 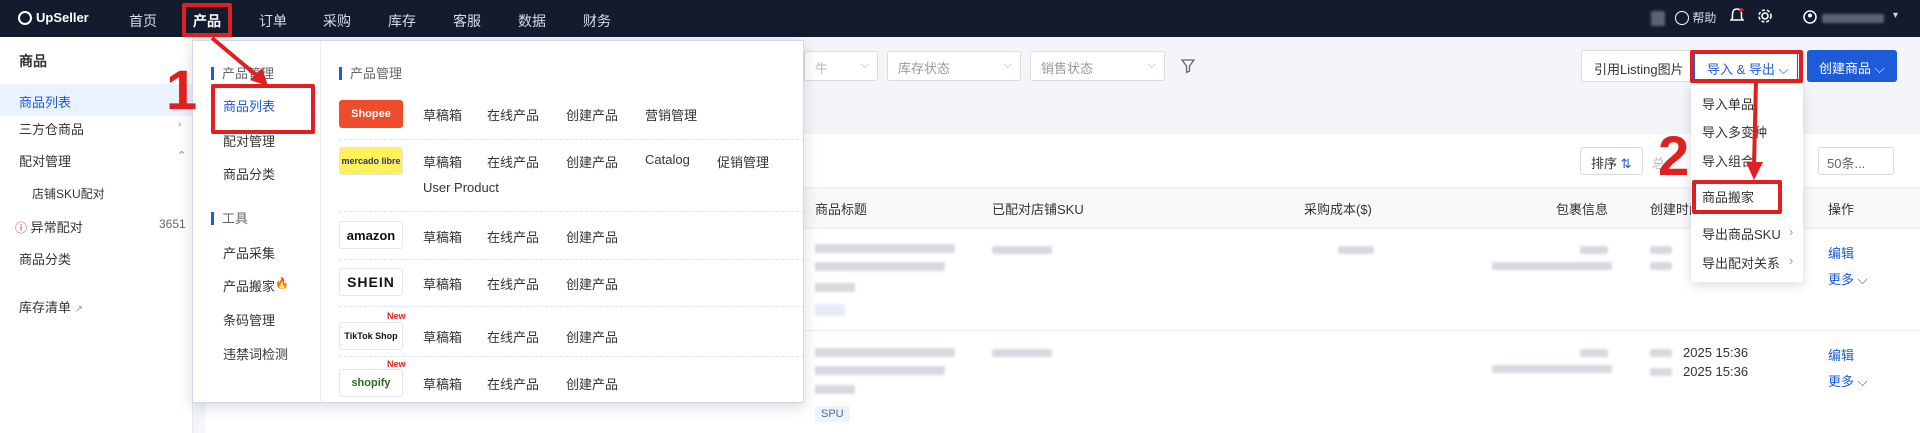 I want to click on nav-customer-service: 客服, so click(x=467, y=21).